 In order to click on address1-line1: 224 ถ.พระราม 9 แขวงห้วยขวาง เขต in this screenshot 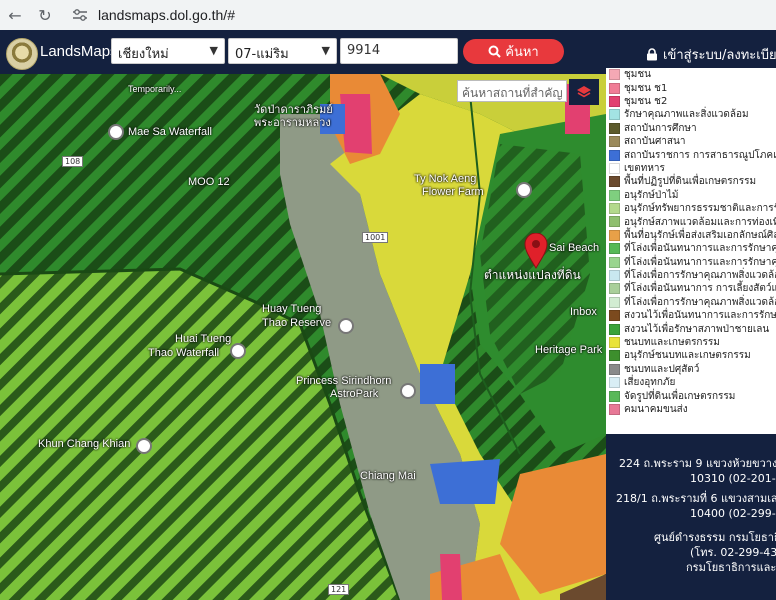, I will do `click(697, 463)`.